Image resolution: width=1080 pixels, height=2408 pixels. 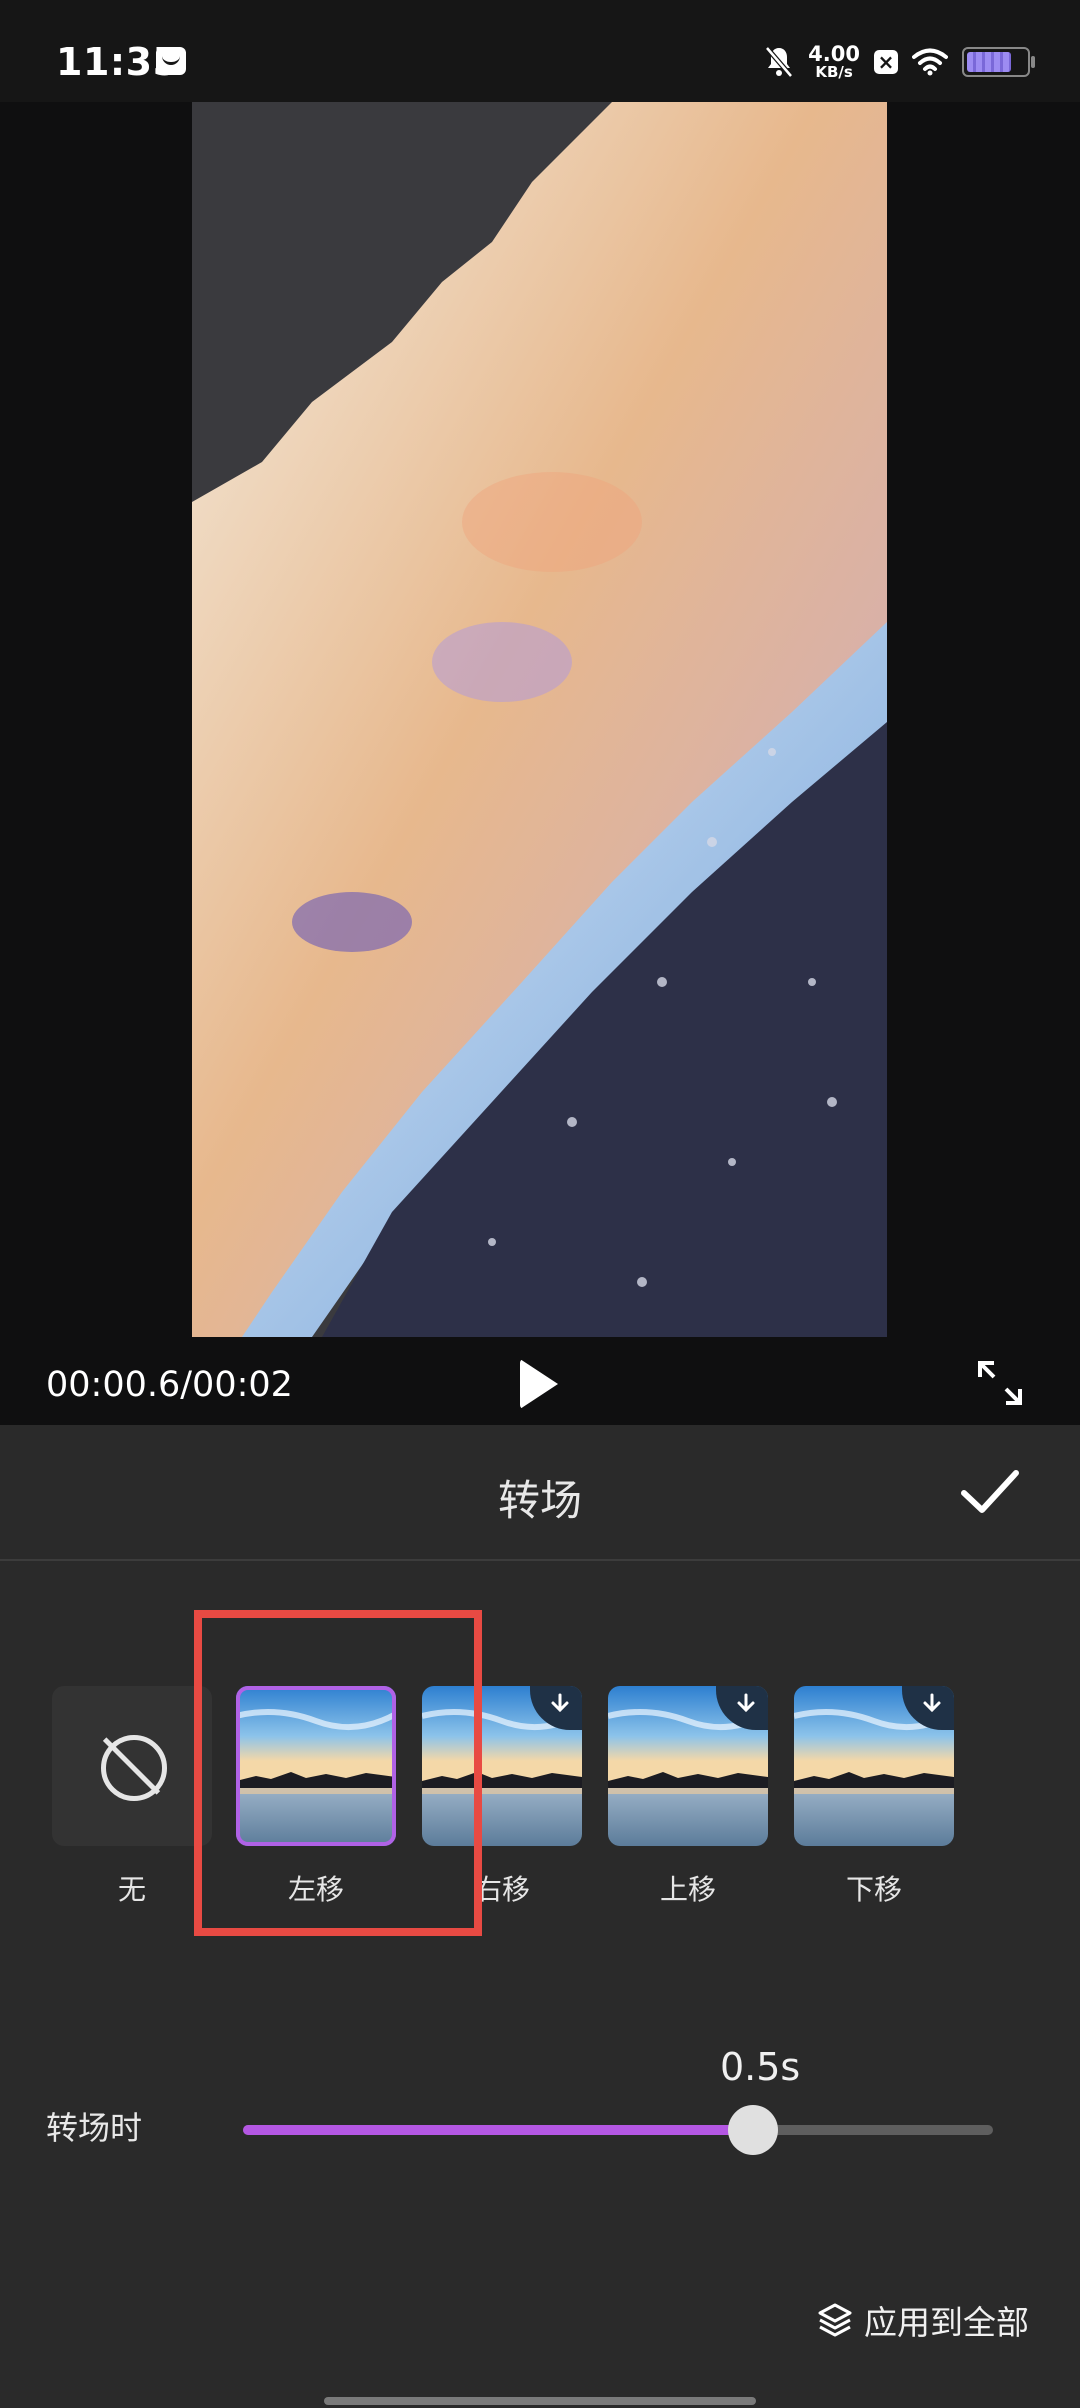 I want to click on apply-all-button: 应用到全部, so click(x=922, y=2320).